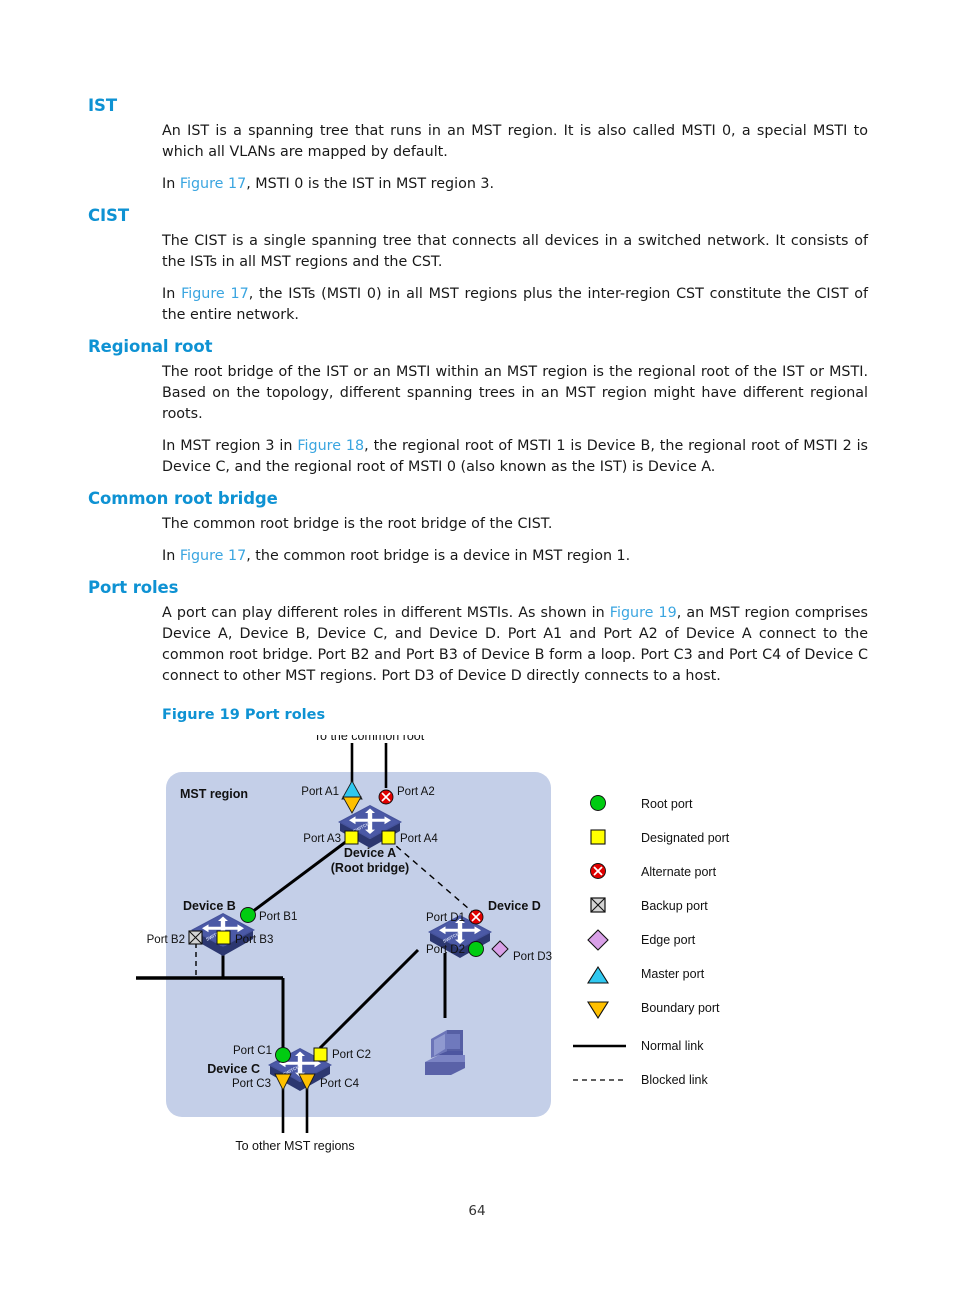  Describe the element at coordinates (351, 837) in the screenshot. I see `port-a3-marker` at that location.